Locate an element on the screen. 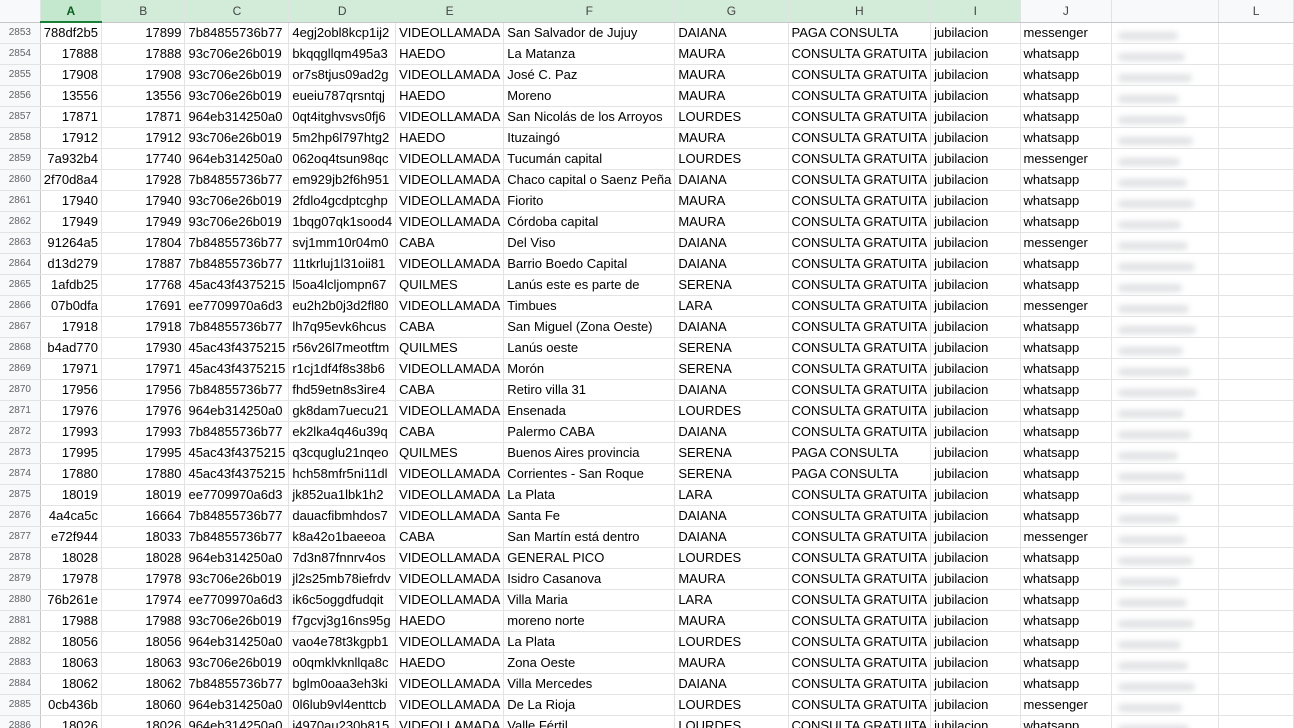 The width and height of the screenshot is (1294, 728). cell-d: 1bqg07qk1sood4 is located at coordinates (342, 222).